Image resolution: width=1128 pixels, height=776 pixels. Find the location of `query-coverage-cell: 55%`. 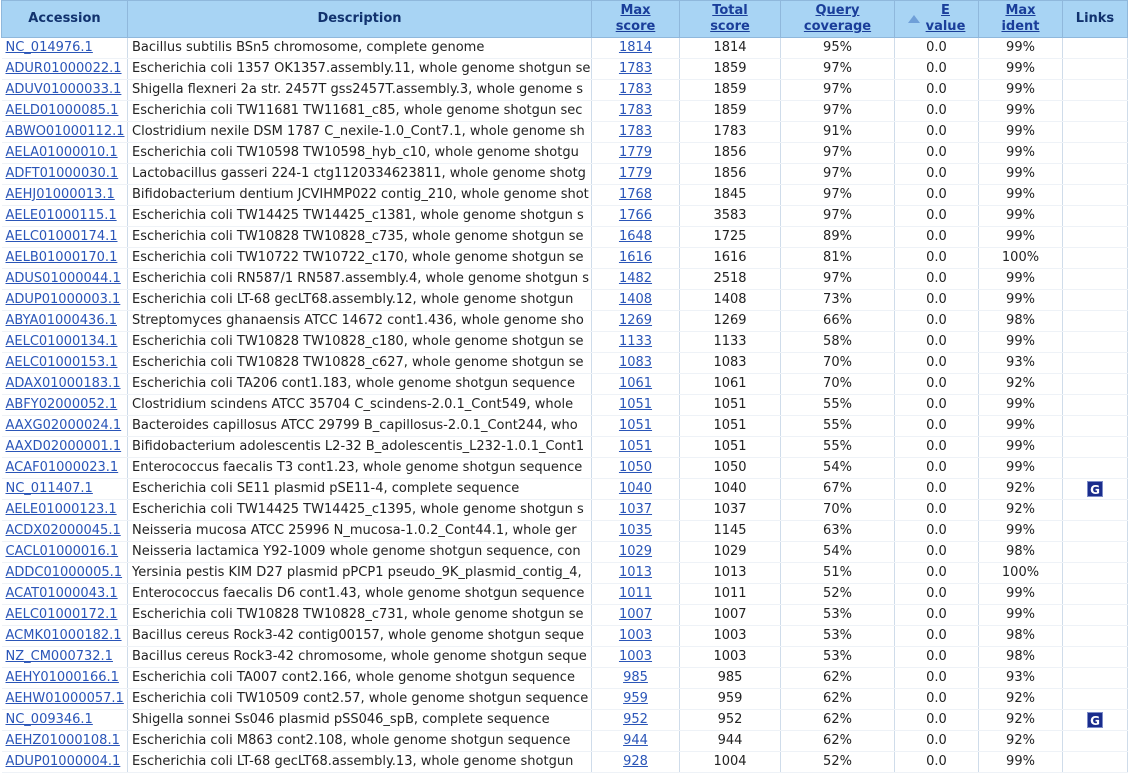

query-coverage-cell: 55% is located at coordinates (837, 405).